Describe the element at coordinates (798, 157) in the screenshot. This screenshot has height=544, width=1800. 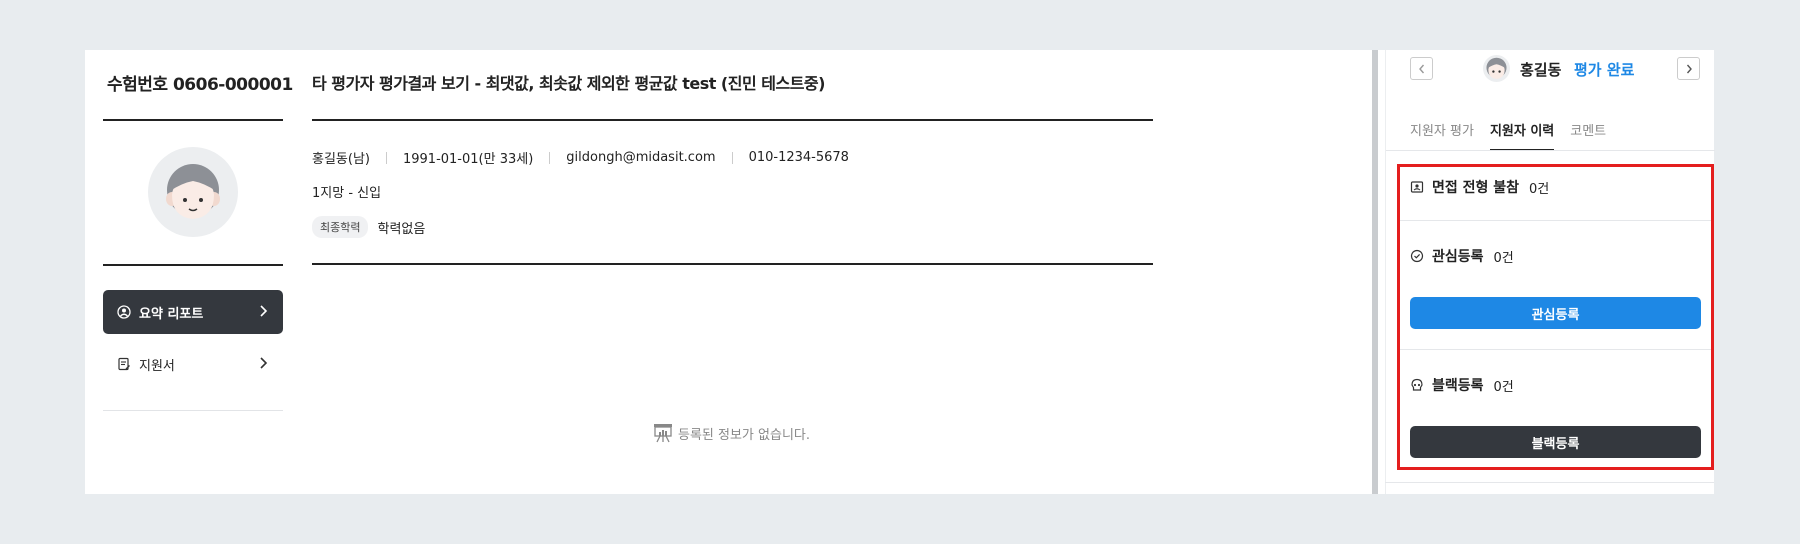
I see `applicant-phone: 010-1234-5678` at that location.